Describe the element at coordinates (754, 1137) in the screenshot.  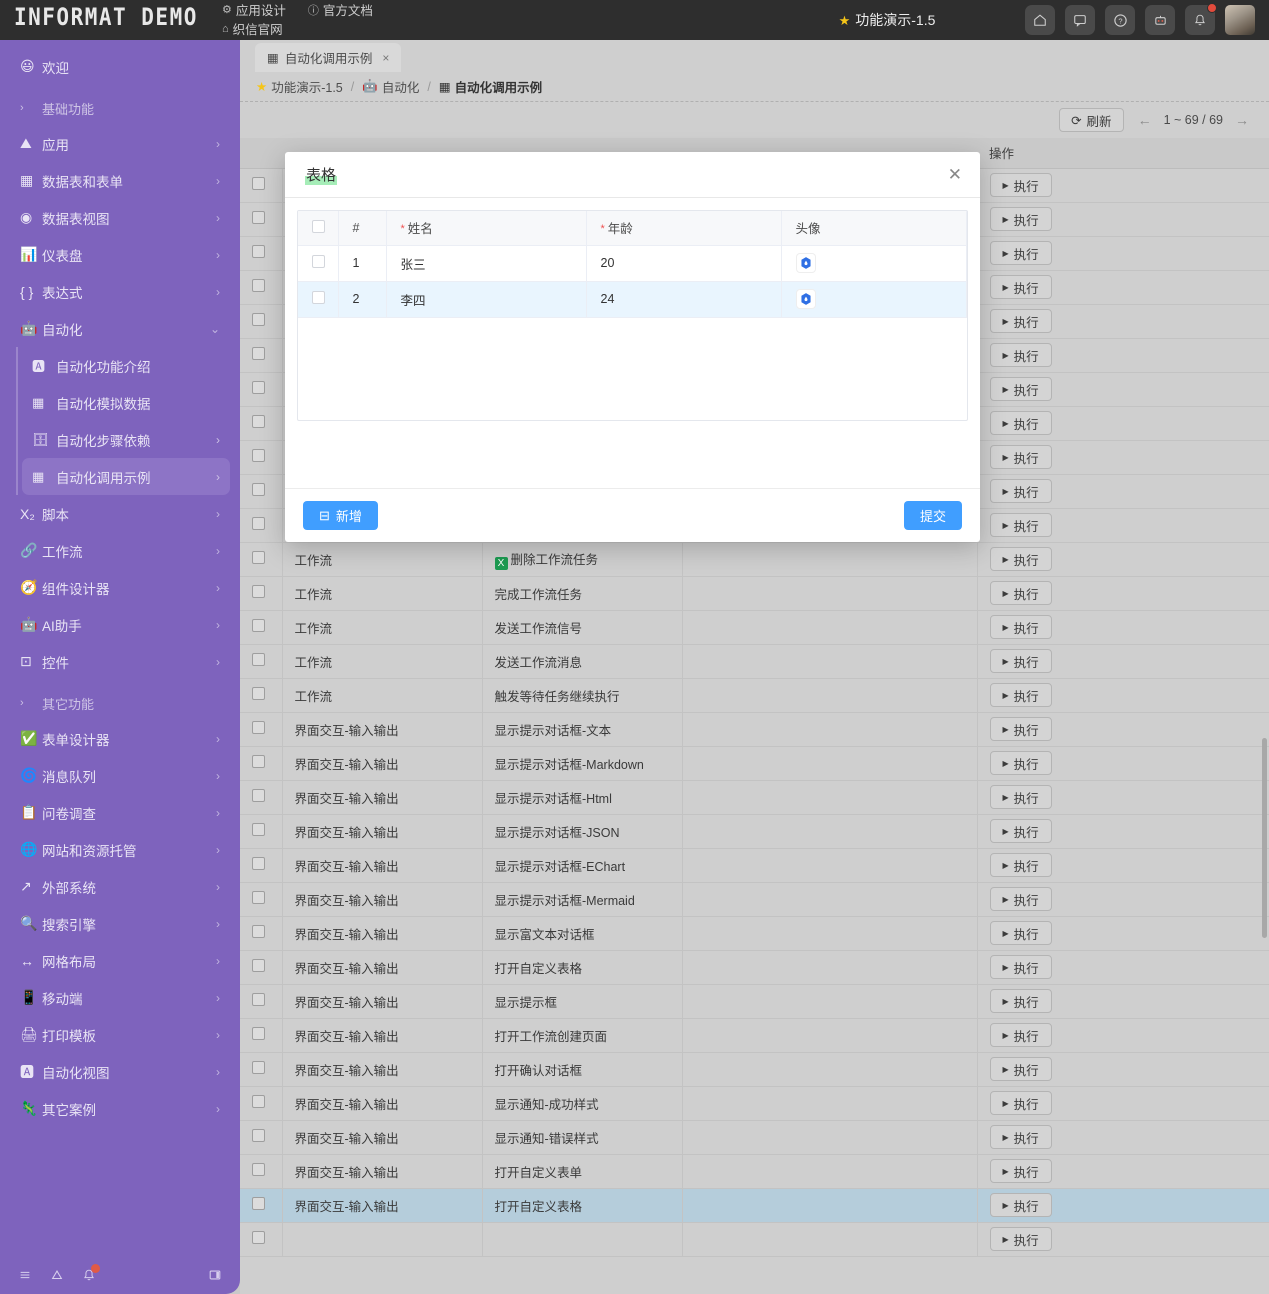
I see `table-row: 界面交互-输入输出 显示通知-错误样式 ▶ 执行` at that location.